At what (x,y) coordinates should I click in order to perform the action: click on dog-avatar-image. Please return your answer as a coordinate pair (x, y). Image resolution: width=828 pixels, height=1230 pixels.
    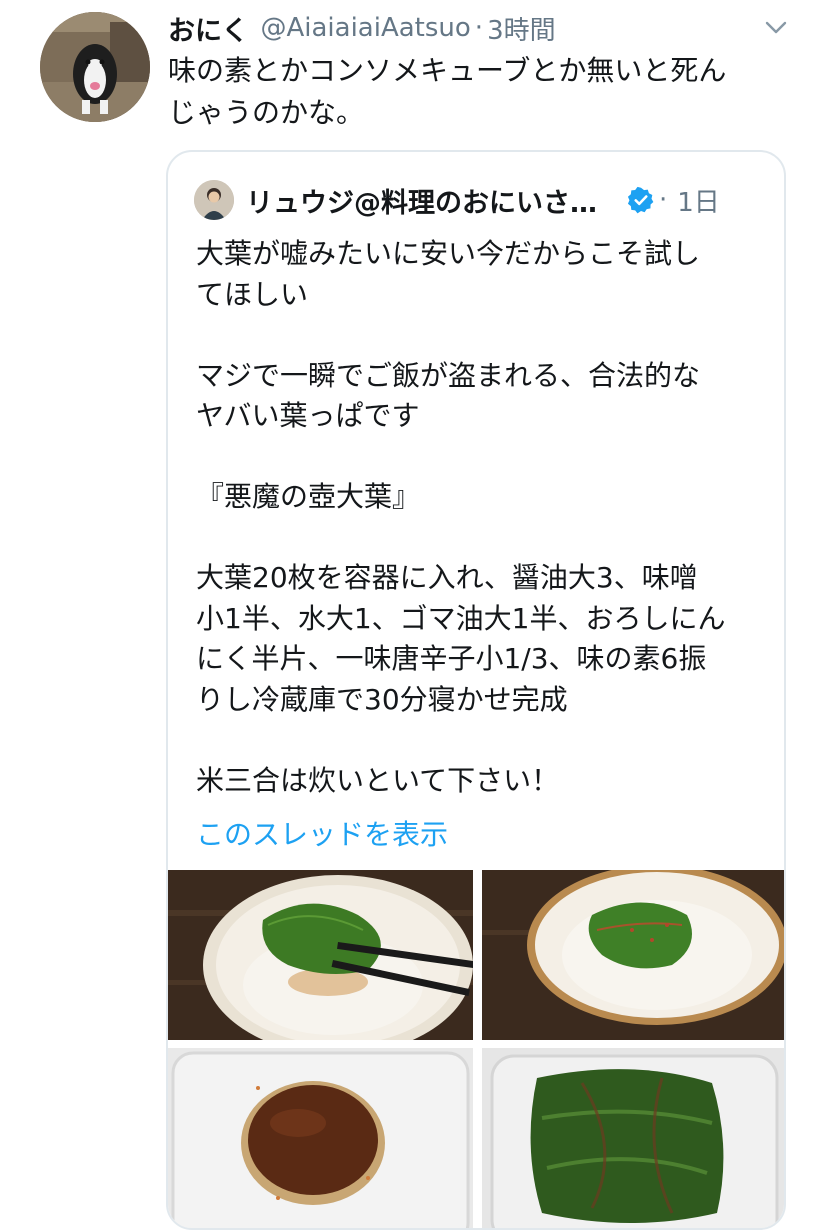
    Looking at the image, I should click on (95, 67).